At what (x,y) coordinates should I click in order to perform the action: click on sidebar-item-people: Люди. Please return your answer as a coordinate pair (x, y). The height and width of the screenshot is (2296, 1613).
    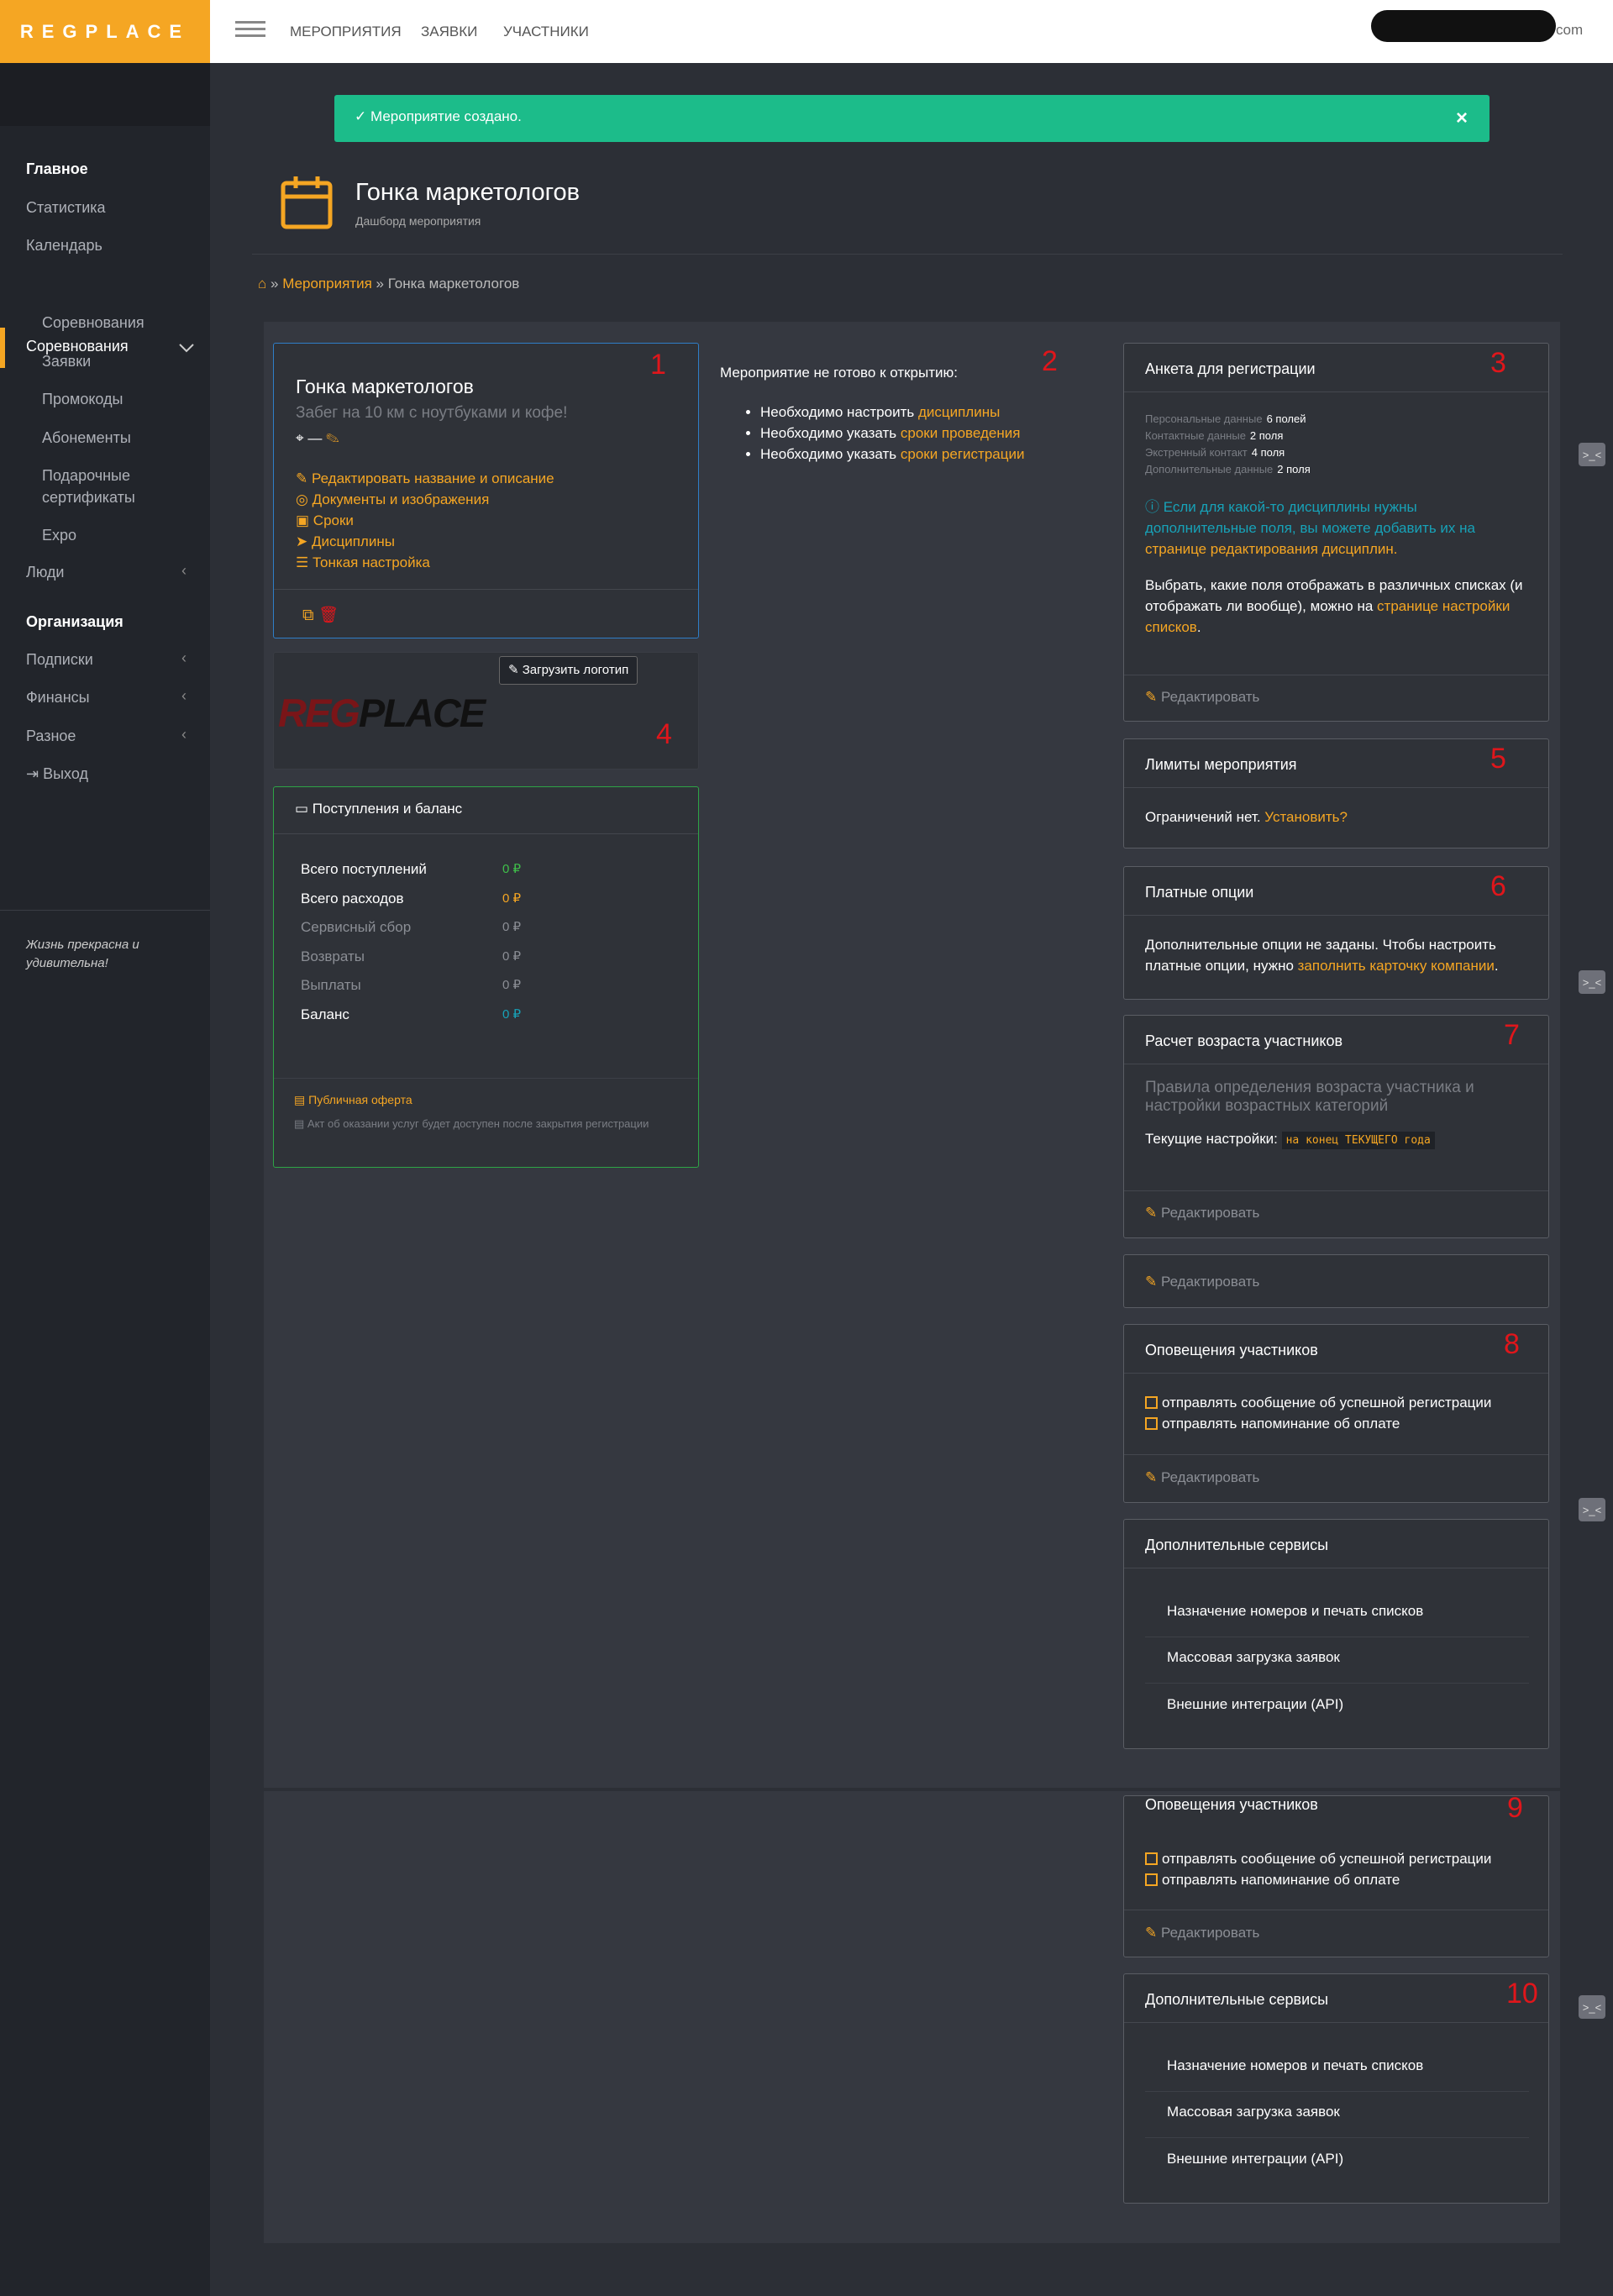
    Looking at the image, I should click on (45, 572).